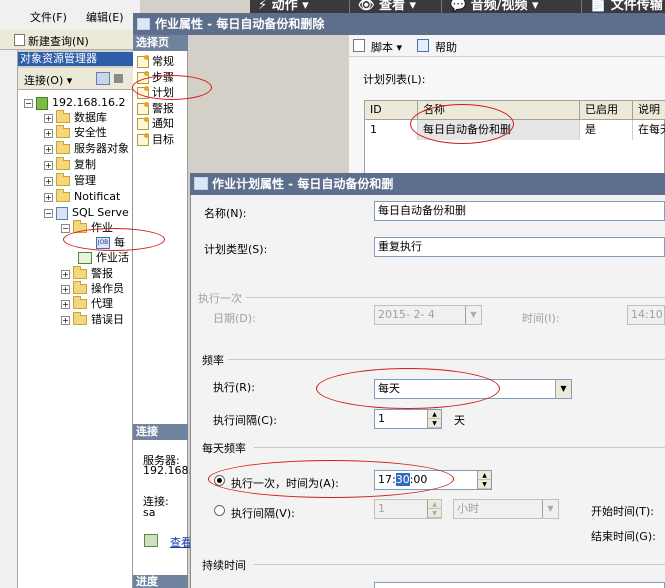 Image resolution: width=665 pixels, height=588 pixels. What do you see at coordinates (105, 17) in the screenshot?
I see `menu-edit: 编辑(E)` at bounding box center [105, 17].